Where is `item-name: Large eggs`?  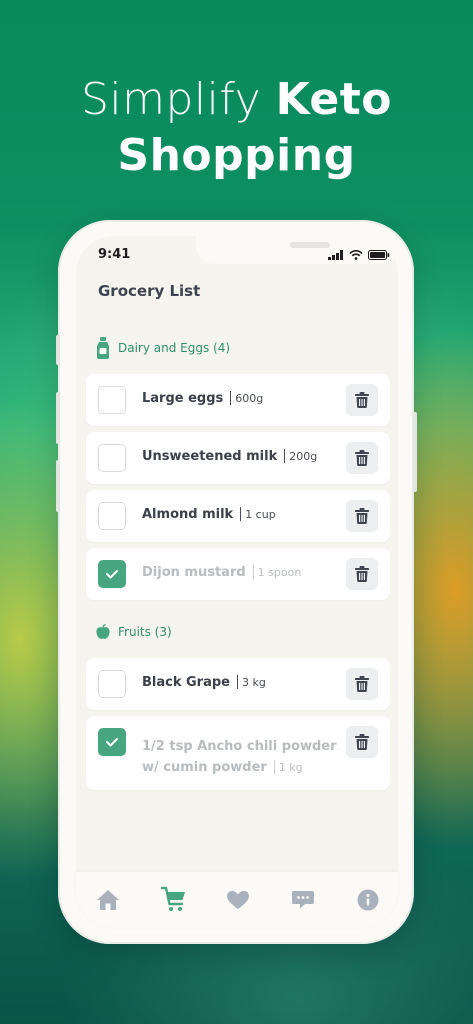
item-name: Large eggs is located at coordinates (183, 398).